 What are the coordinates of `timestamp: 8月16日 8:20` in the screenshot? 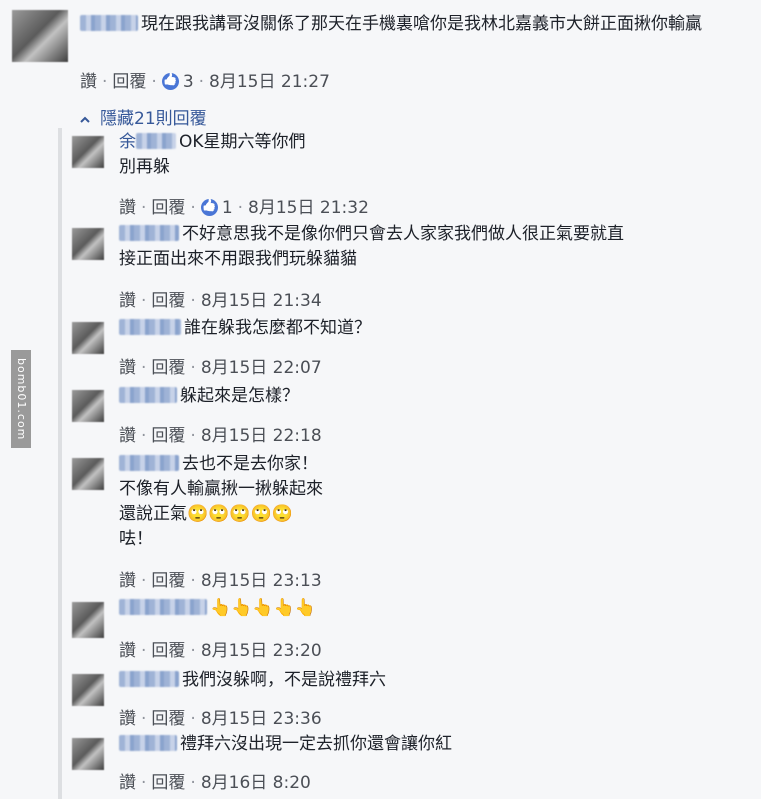 It's located at (256, 783).